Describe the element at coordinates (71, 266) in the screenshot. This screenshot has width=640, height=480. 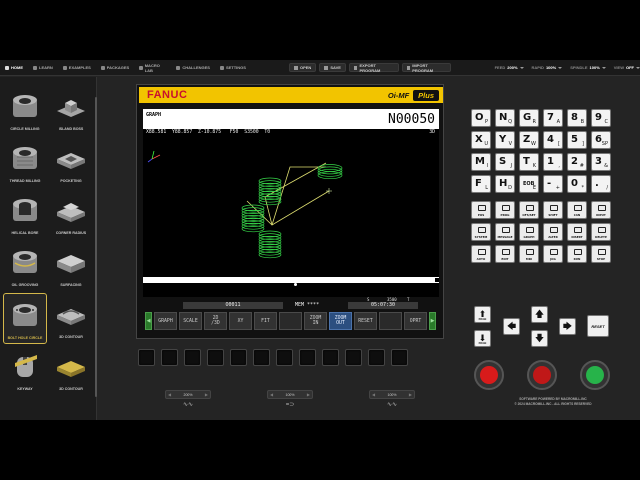
I see `sidebar-item-surfacing: SURFACING` at that location.